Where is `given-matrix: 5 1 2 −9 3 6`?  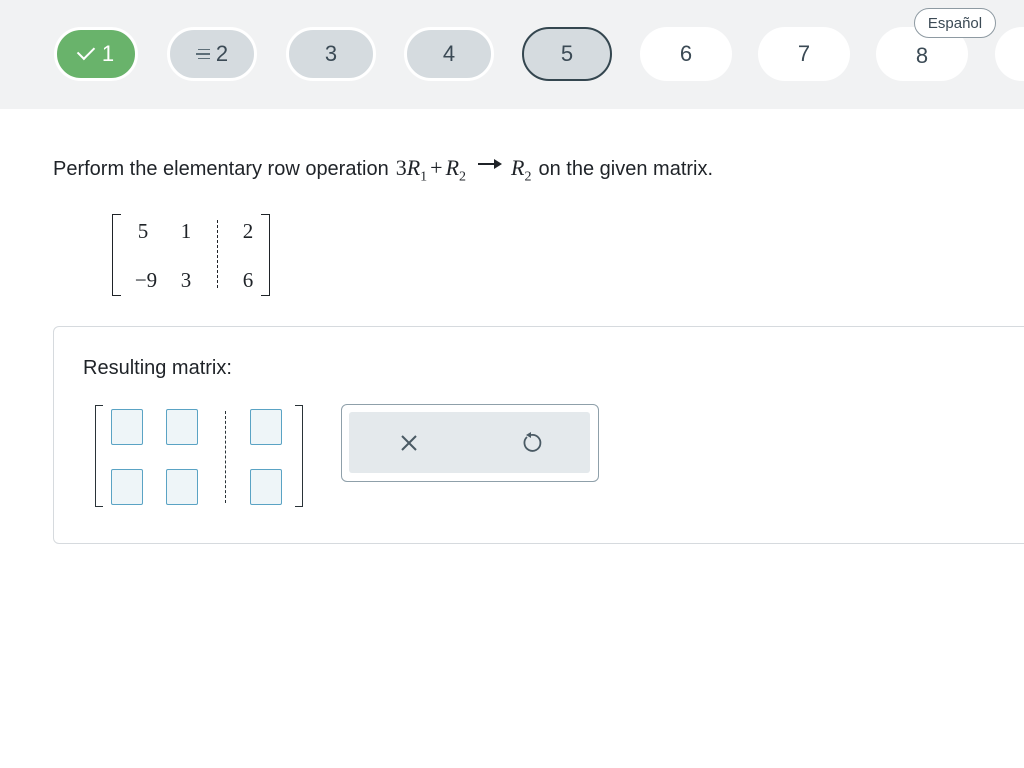 given-matrix: 5 1 2 −9 3 6 is located at coordinates (191, 255).